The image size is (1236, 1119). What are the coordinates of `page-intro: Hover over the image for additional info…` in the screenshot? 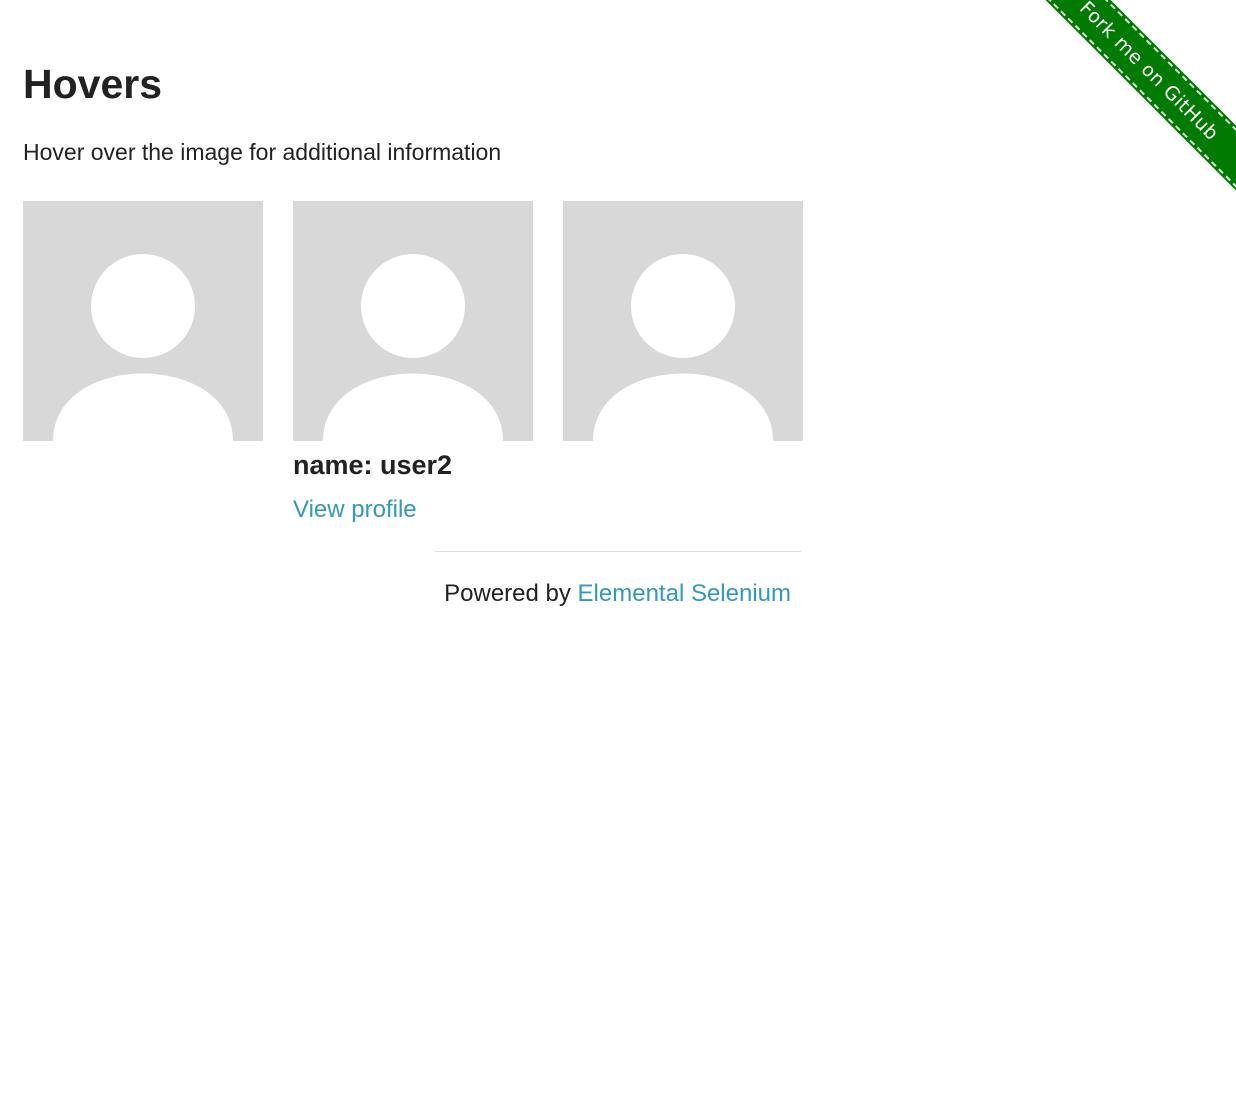 It's located at (262, 152).